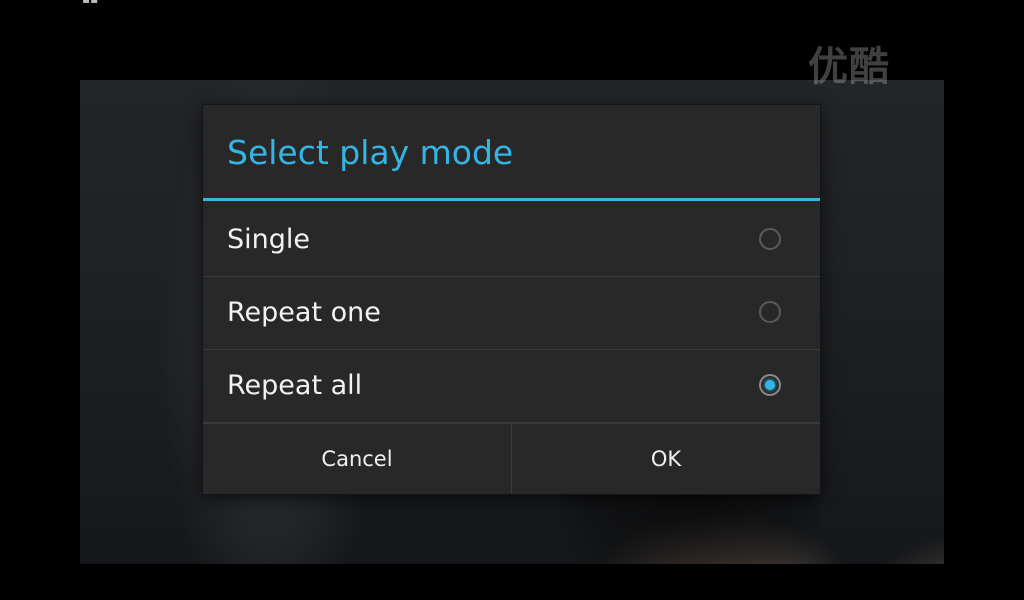 This screenshot has width=1024, height=600. I want to click on cancel-button: Cancel, so click(357, 459).